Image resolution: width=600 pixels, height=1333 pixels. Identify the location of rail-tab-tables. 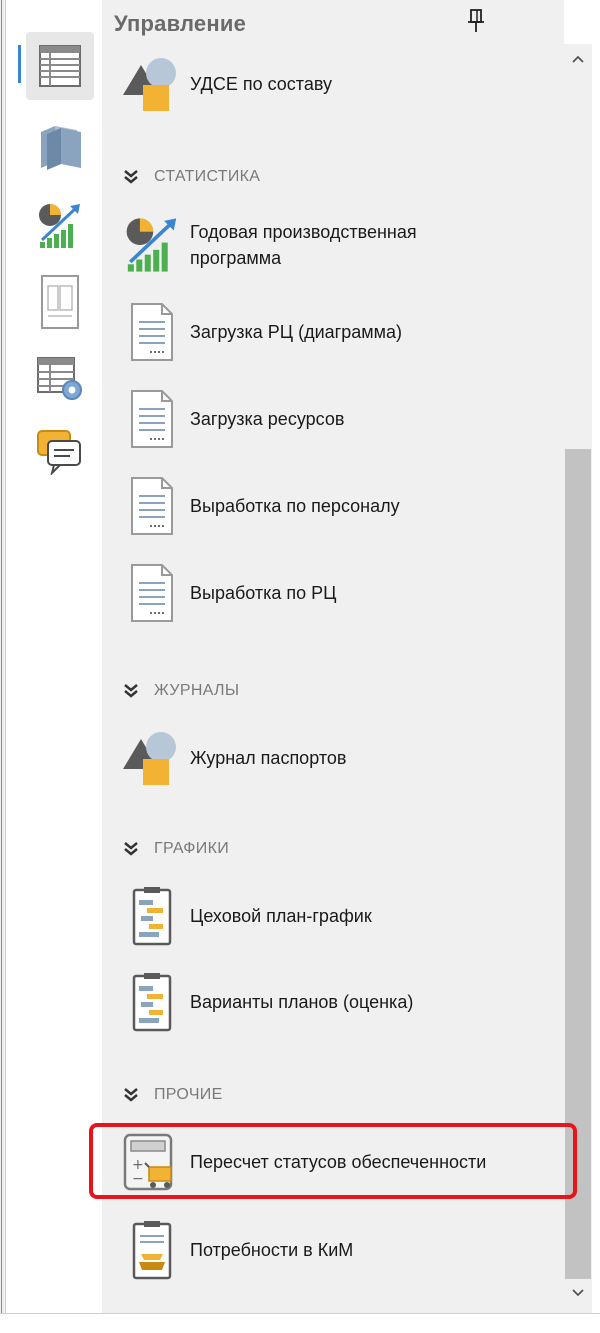
(60, 66).